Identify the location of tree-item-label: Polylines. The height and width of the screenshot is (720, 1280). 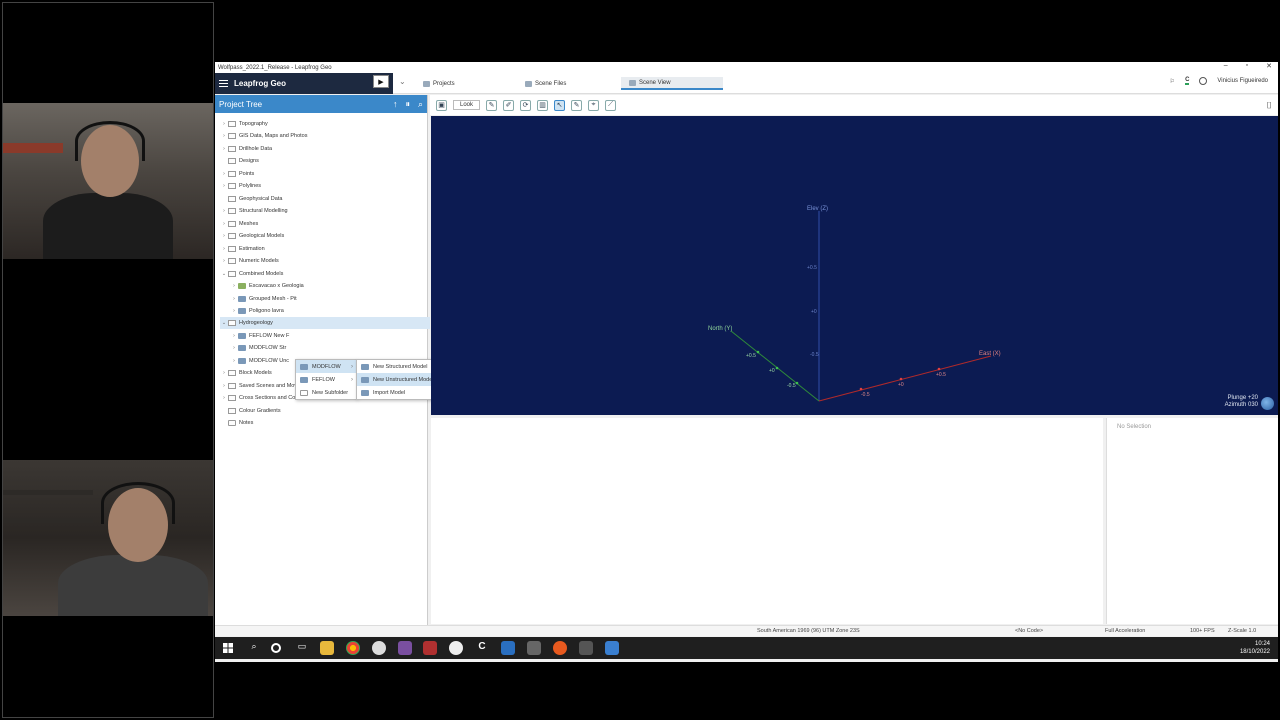
(250, 186).